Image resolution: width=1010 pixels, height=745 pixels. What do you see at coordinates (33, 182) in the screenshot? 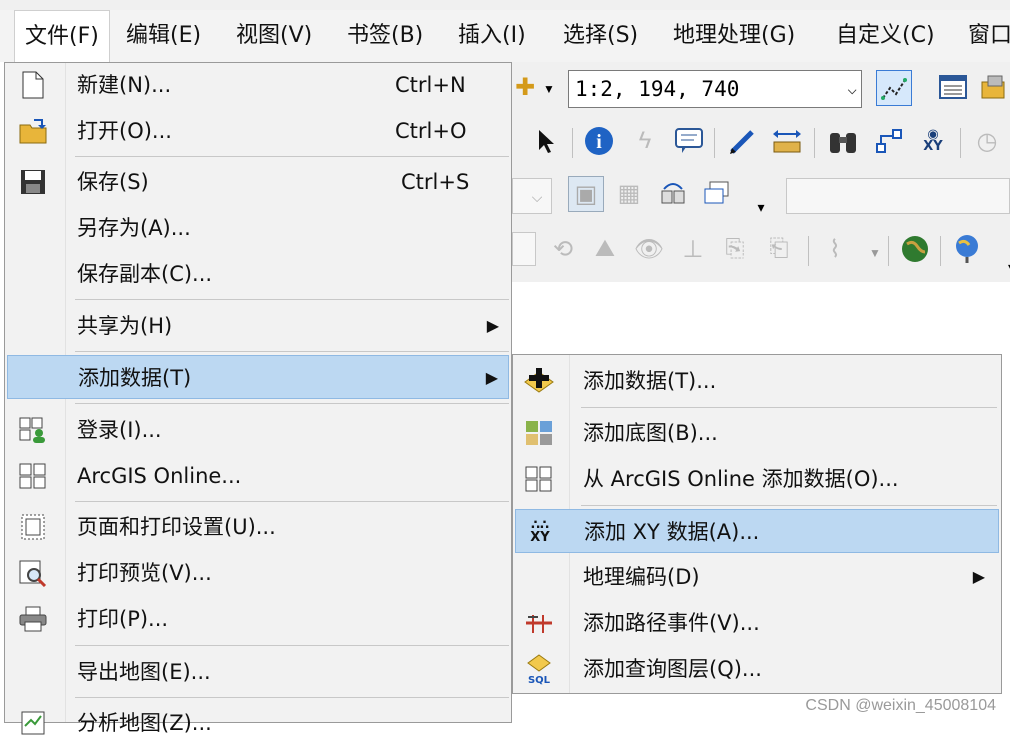
I see `save-disk-icon` at bounding box center [33, 182].